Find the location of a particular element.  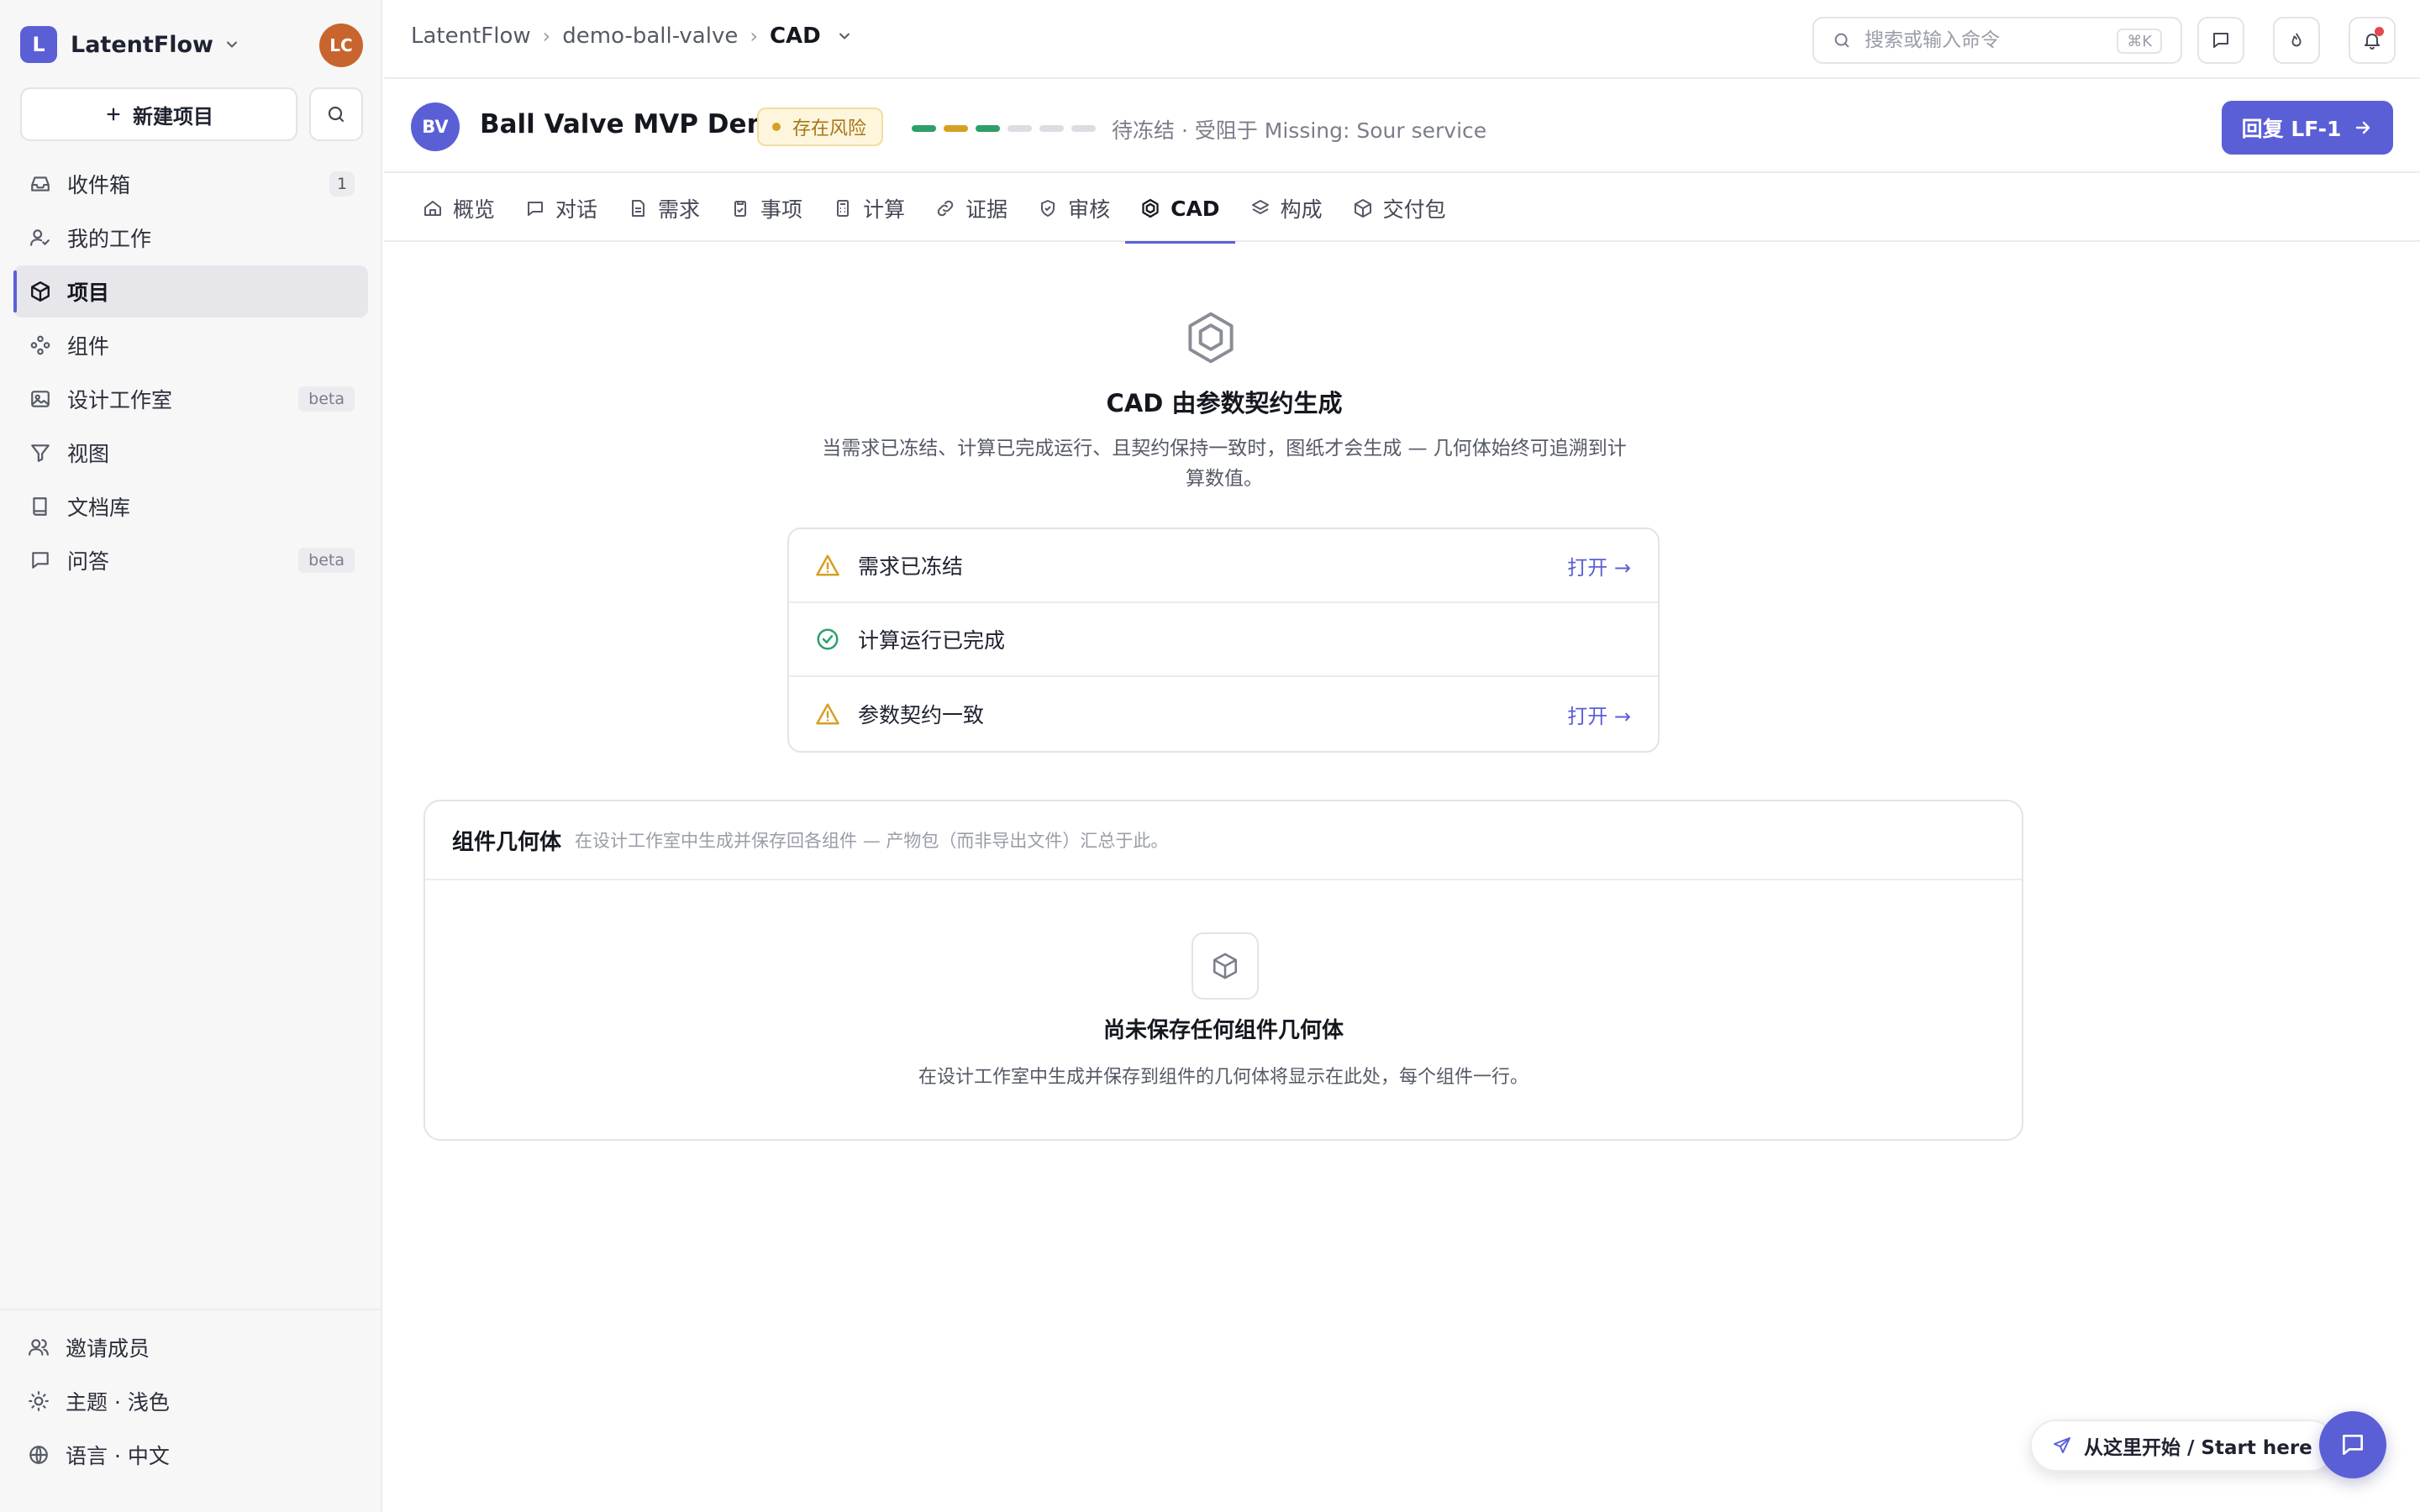

check-circle-icon is located at coordinates (827, 639).